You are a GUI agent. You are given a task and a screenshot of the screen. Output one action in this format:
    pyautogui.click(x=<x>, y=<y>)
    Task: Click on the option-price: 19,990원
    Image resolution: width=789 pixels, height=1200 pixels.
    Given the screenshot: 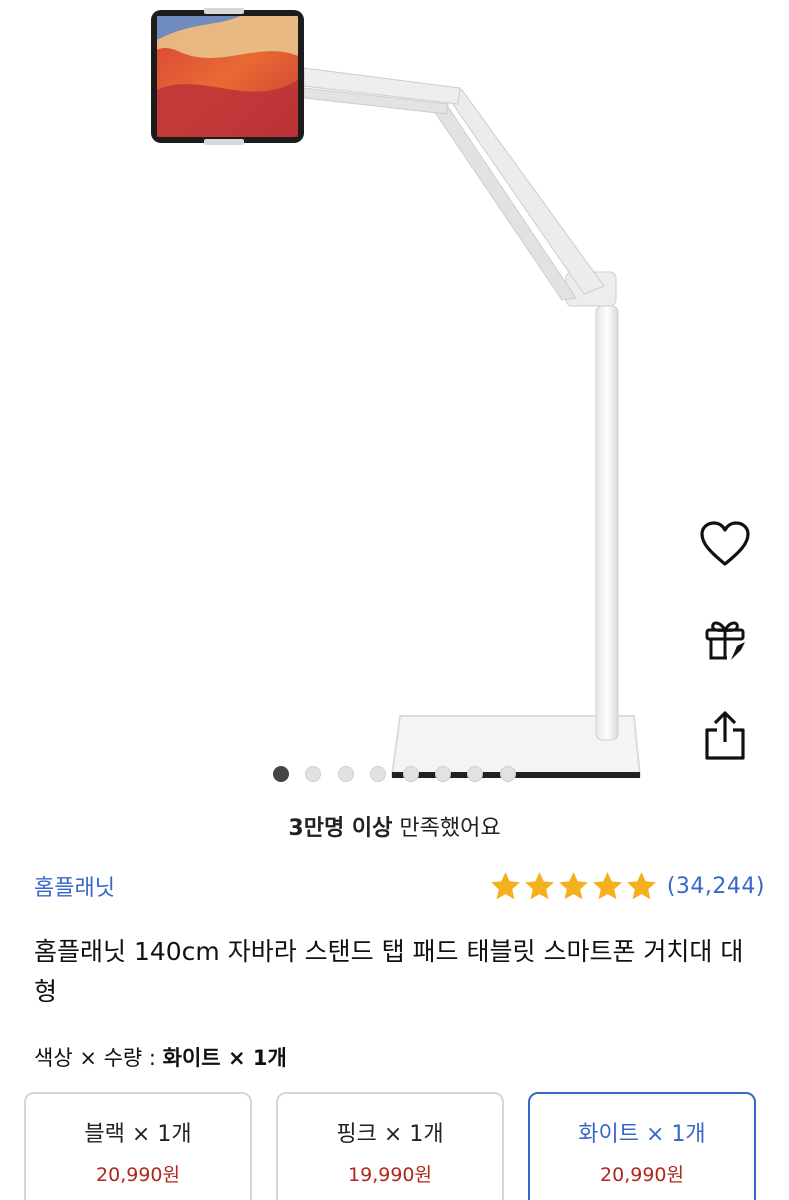 What is the action you would take?
    pyautogui.click(x=390, y=1175)
    